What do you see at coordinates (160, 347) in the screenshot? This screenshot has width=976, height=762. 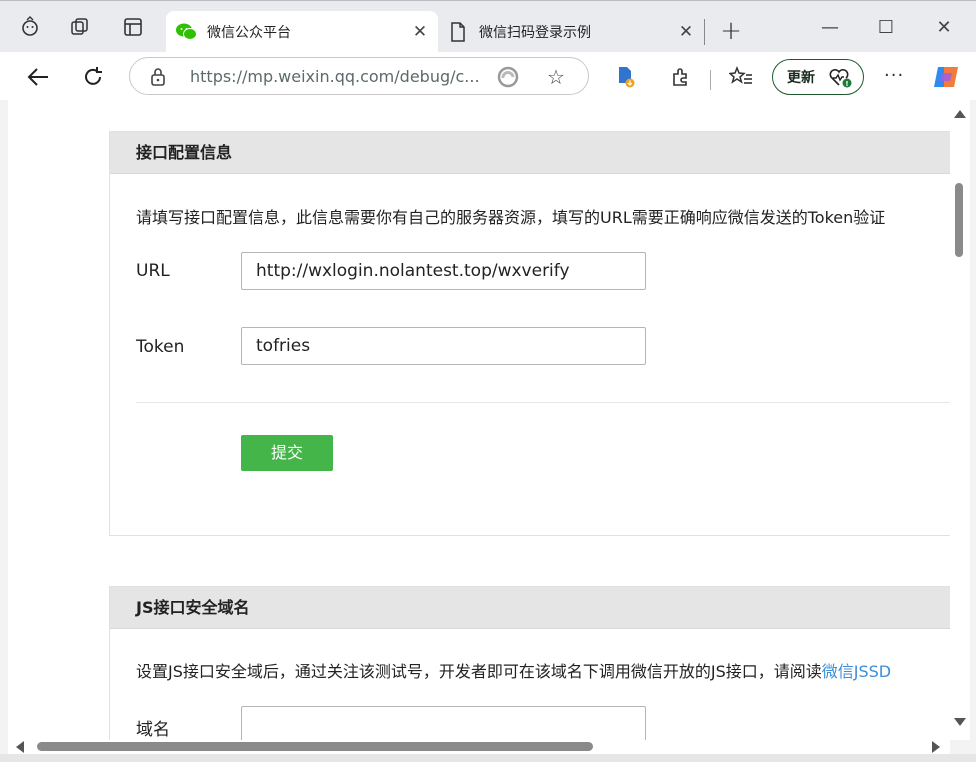 I see `token-label: Token` at bounding box center [160, 347].